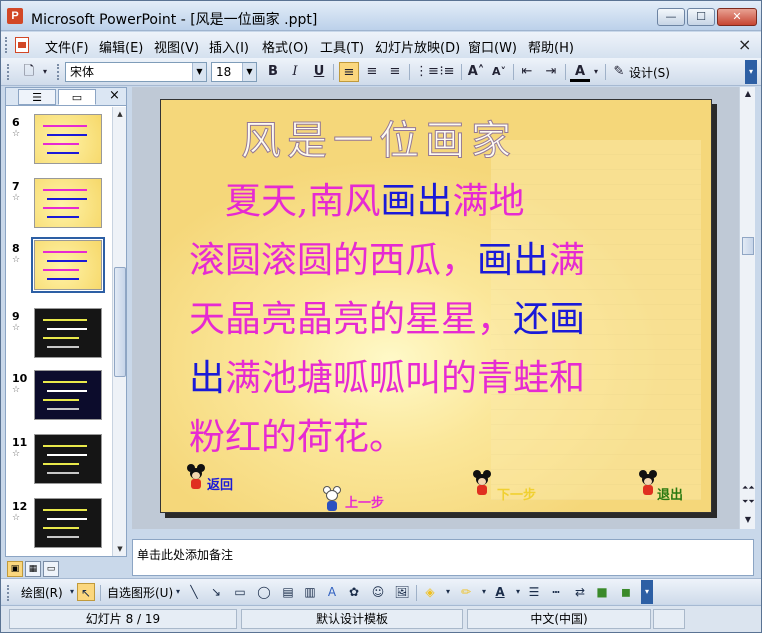  What do you see at coordinates (295, 72) in the screenshot?
I see `italic-button: I` at bounding box center [295, 72].